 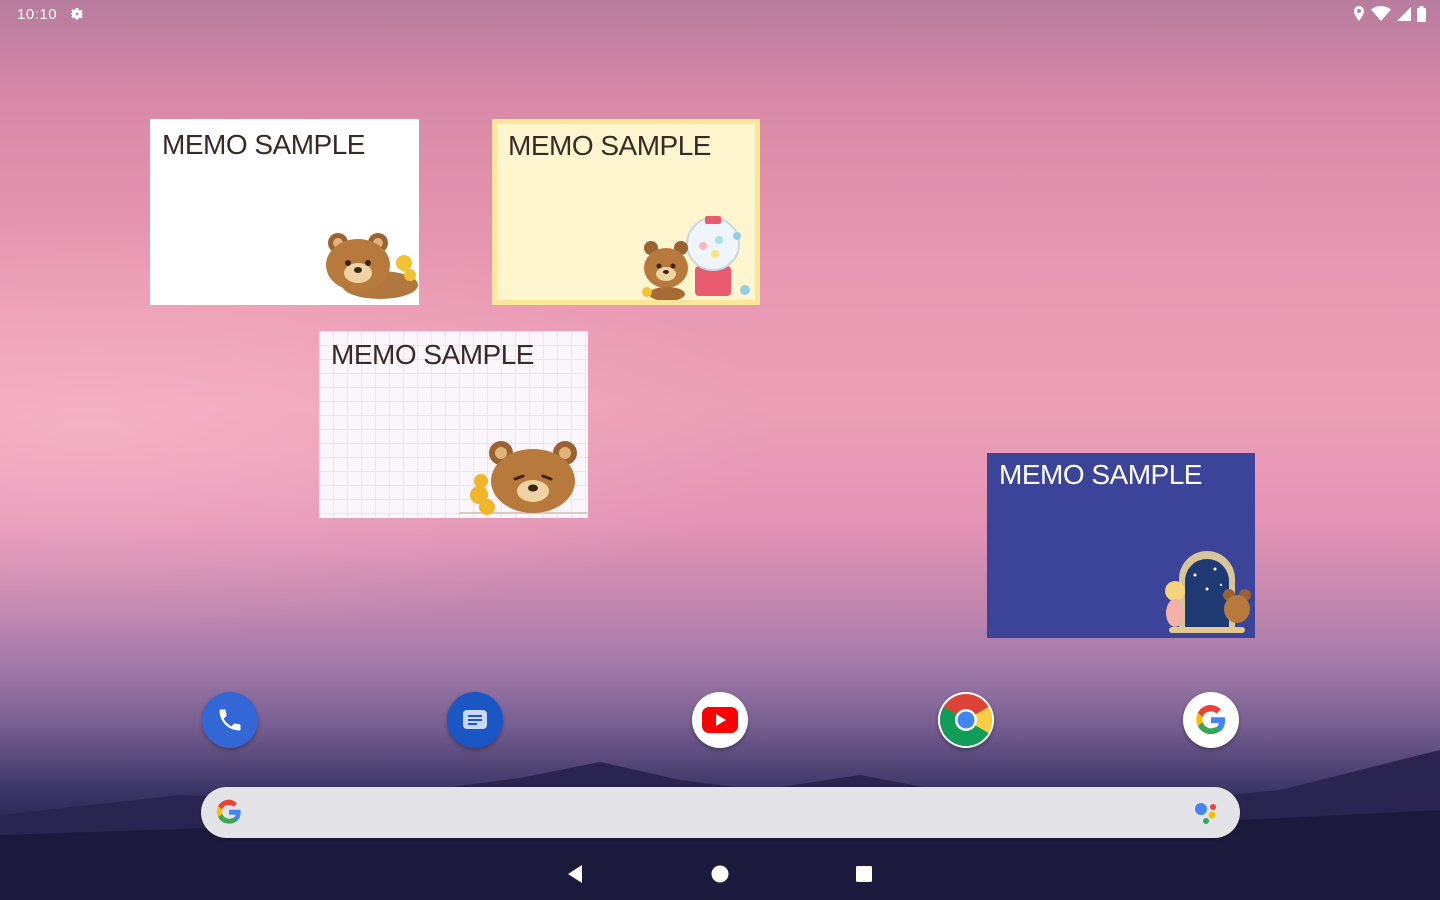 I want to click on home-button, so click(x=720, y=874).